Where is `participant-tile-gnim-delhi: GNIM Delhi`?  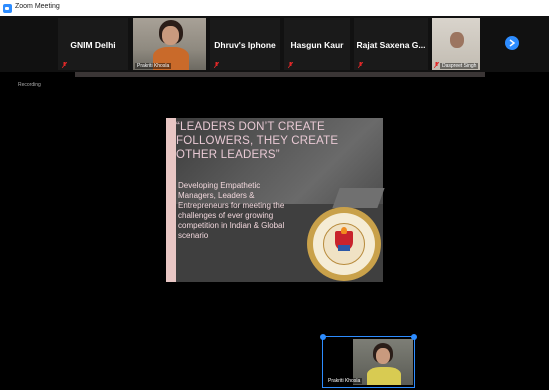 participant-tile-gnim-delhi: GNIM Delhi is located at coordinates (93, 44).